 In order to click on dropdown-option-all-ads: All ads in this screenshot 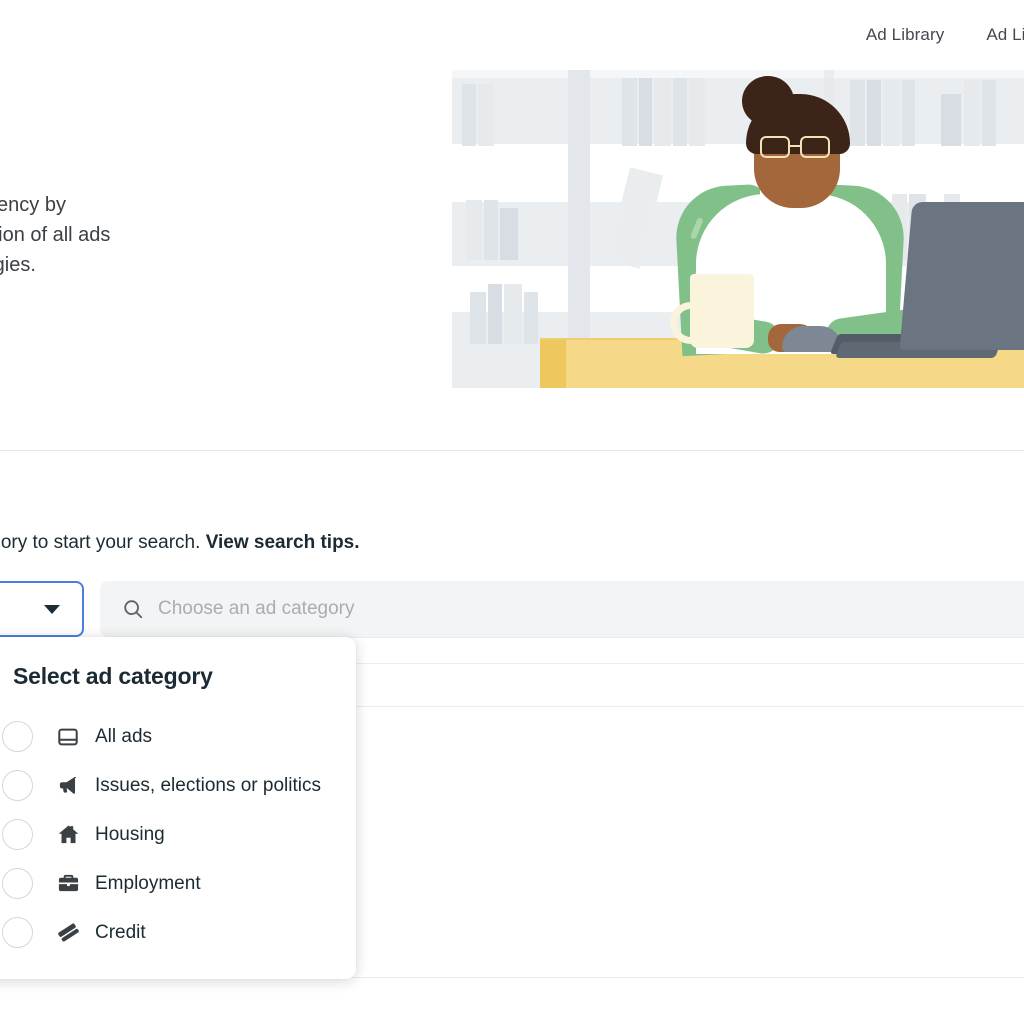, I will do `click(178, 736)`.